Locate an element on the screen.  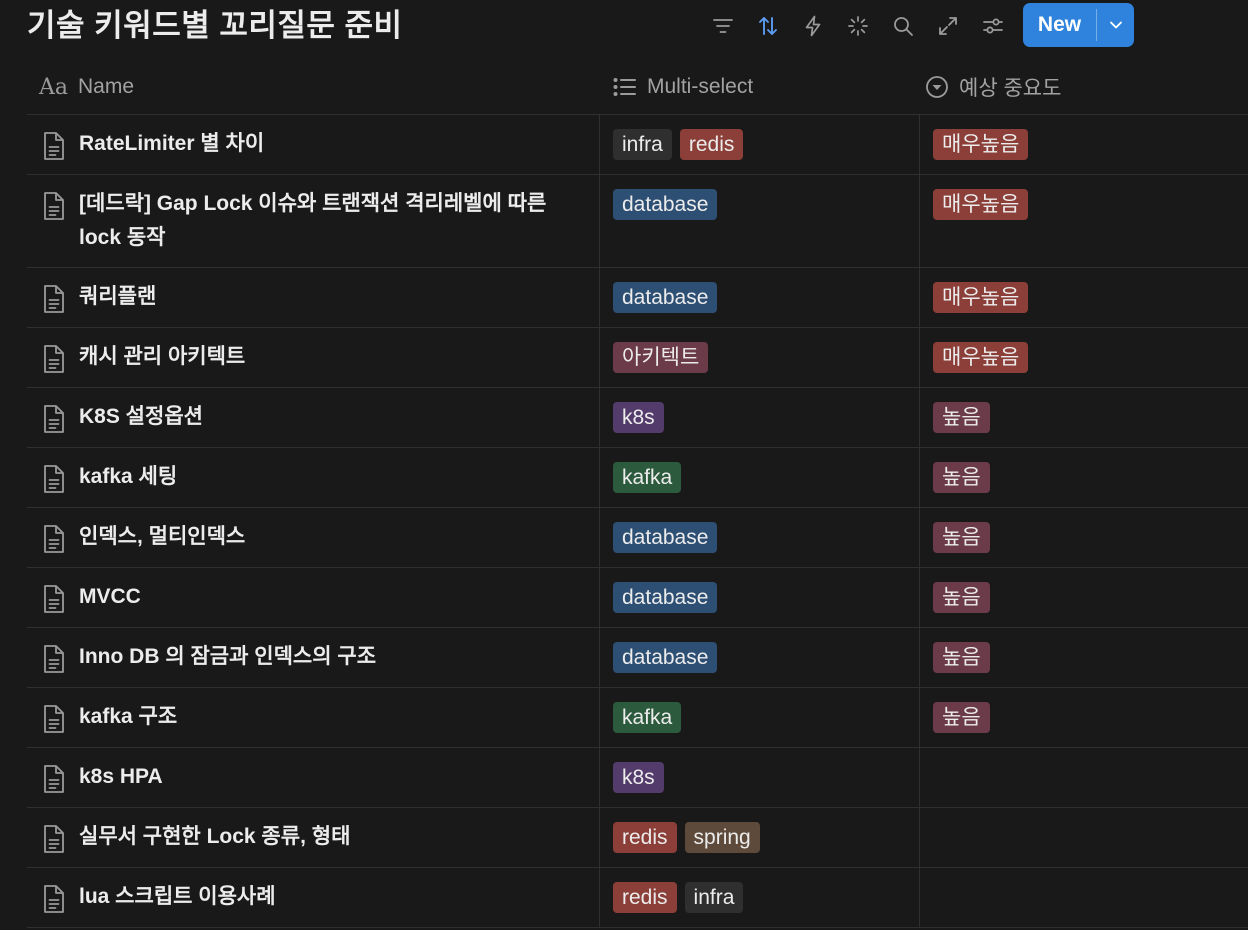
cell-multiselect: redis spring is located at coordinates (759, 837).